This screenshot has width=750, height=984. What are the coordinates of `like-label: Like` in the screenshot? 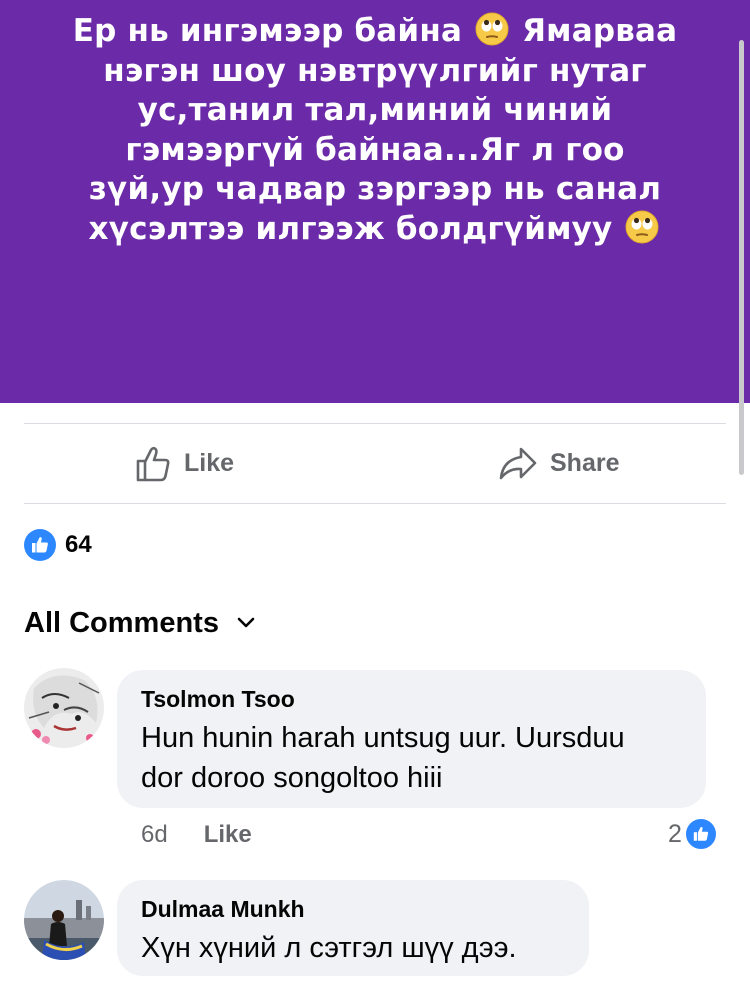 It's located at (209, 463).